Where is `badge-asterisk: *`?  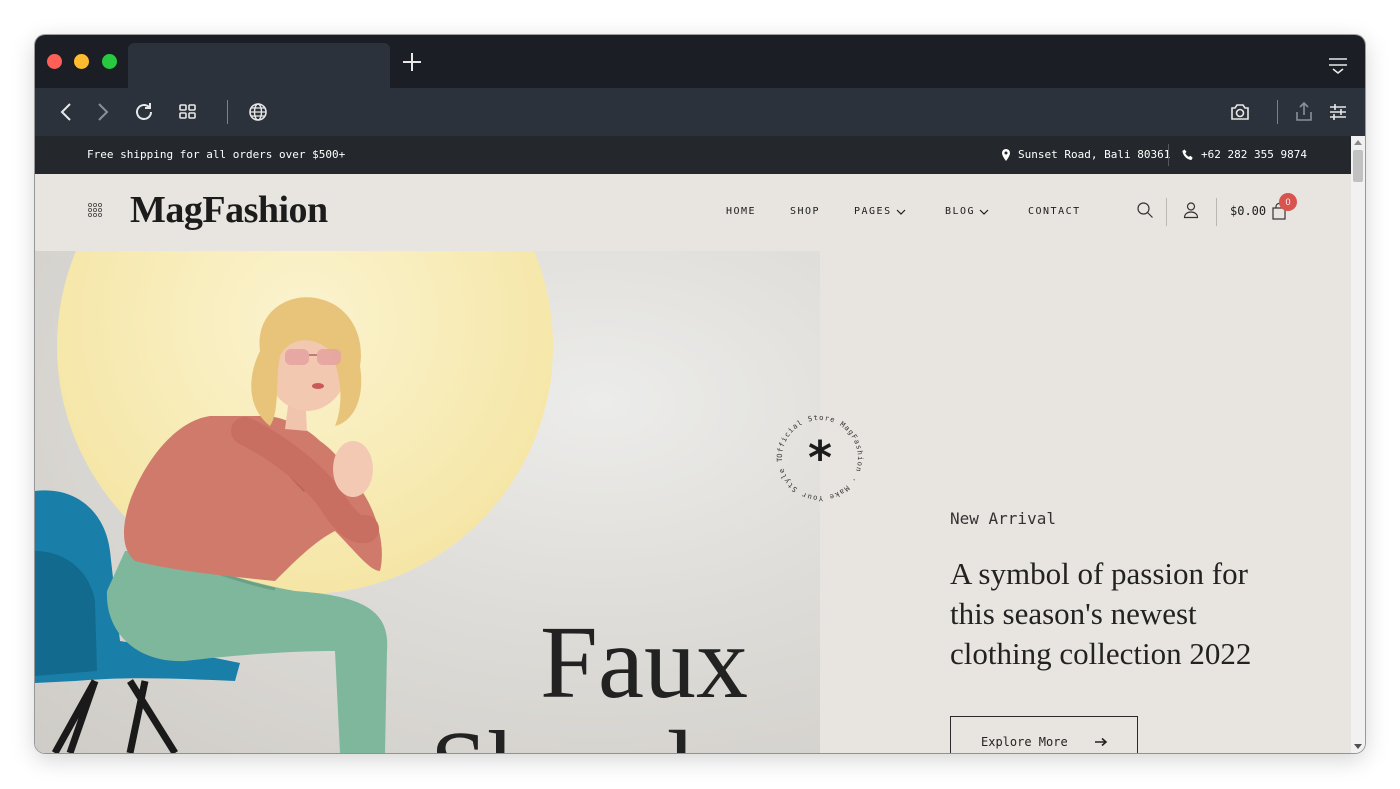
badge-asterisk: * is located at coordinates (820, 458).